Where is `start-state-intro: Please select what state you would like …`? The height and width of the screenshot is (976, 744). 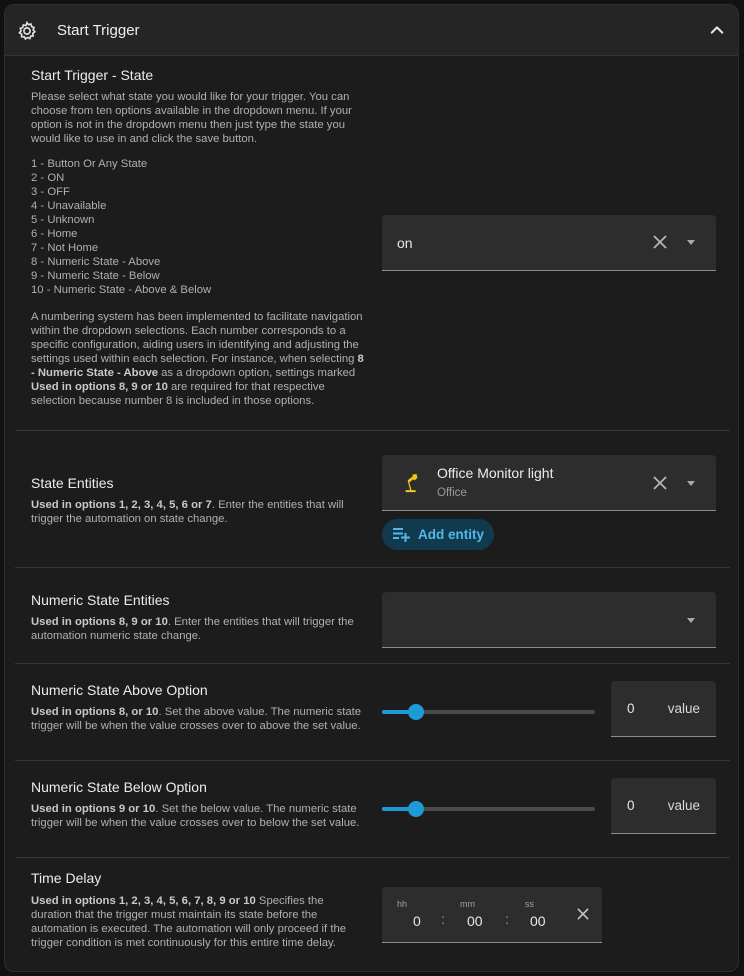
start-state-intro: Please select what state you would like … is located at coordinates (191, 118).